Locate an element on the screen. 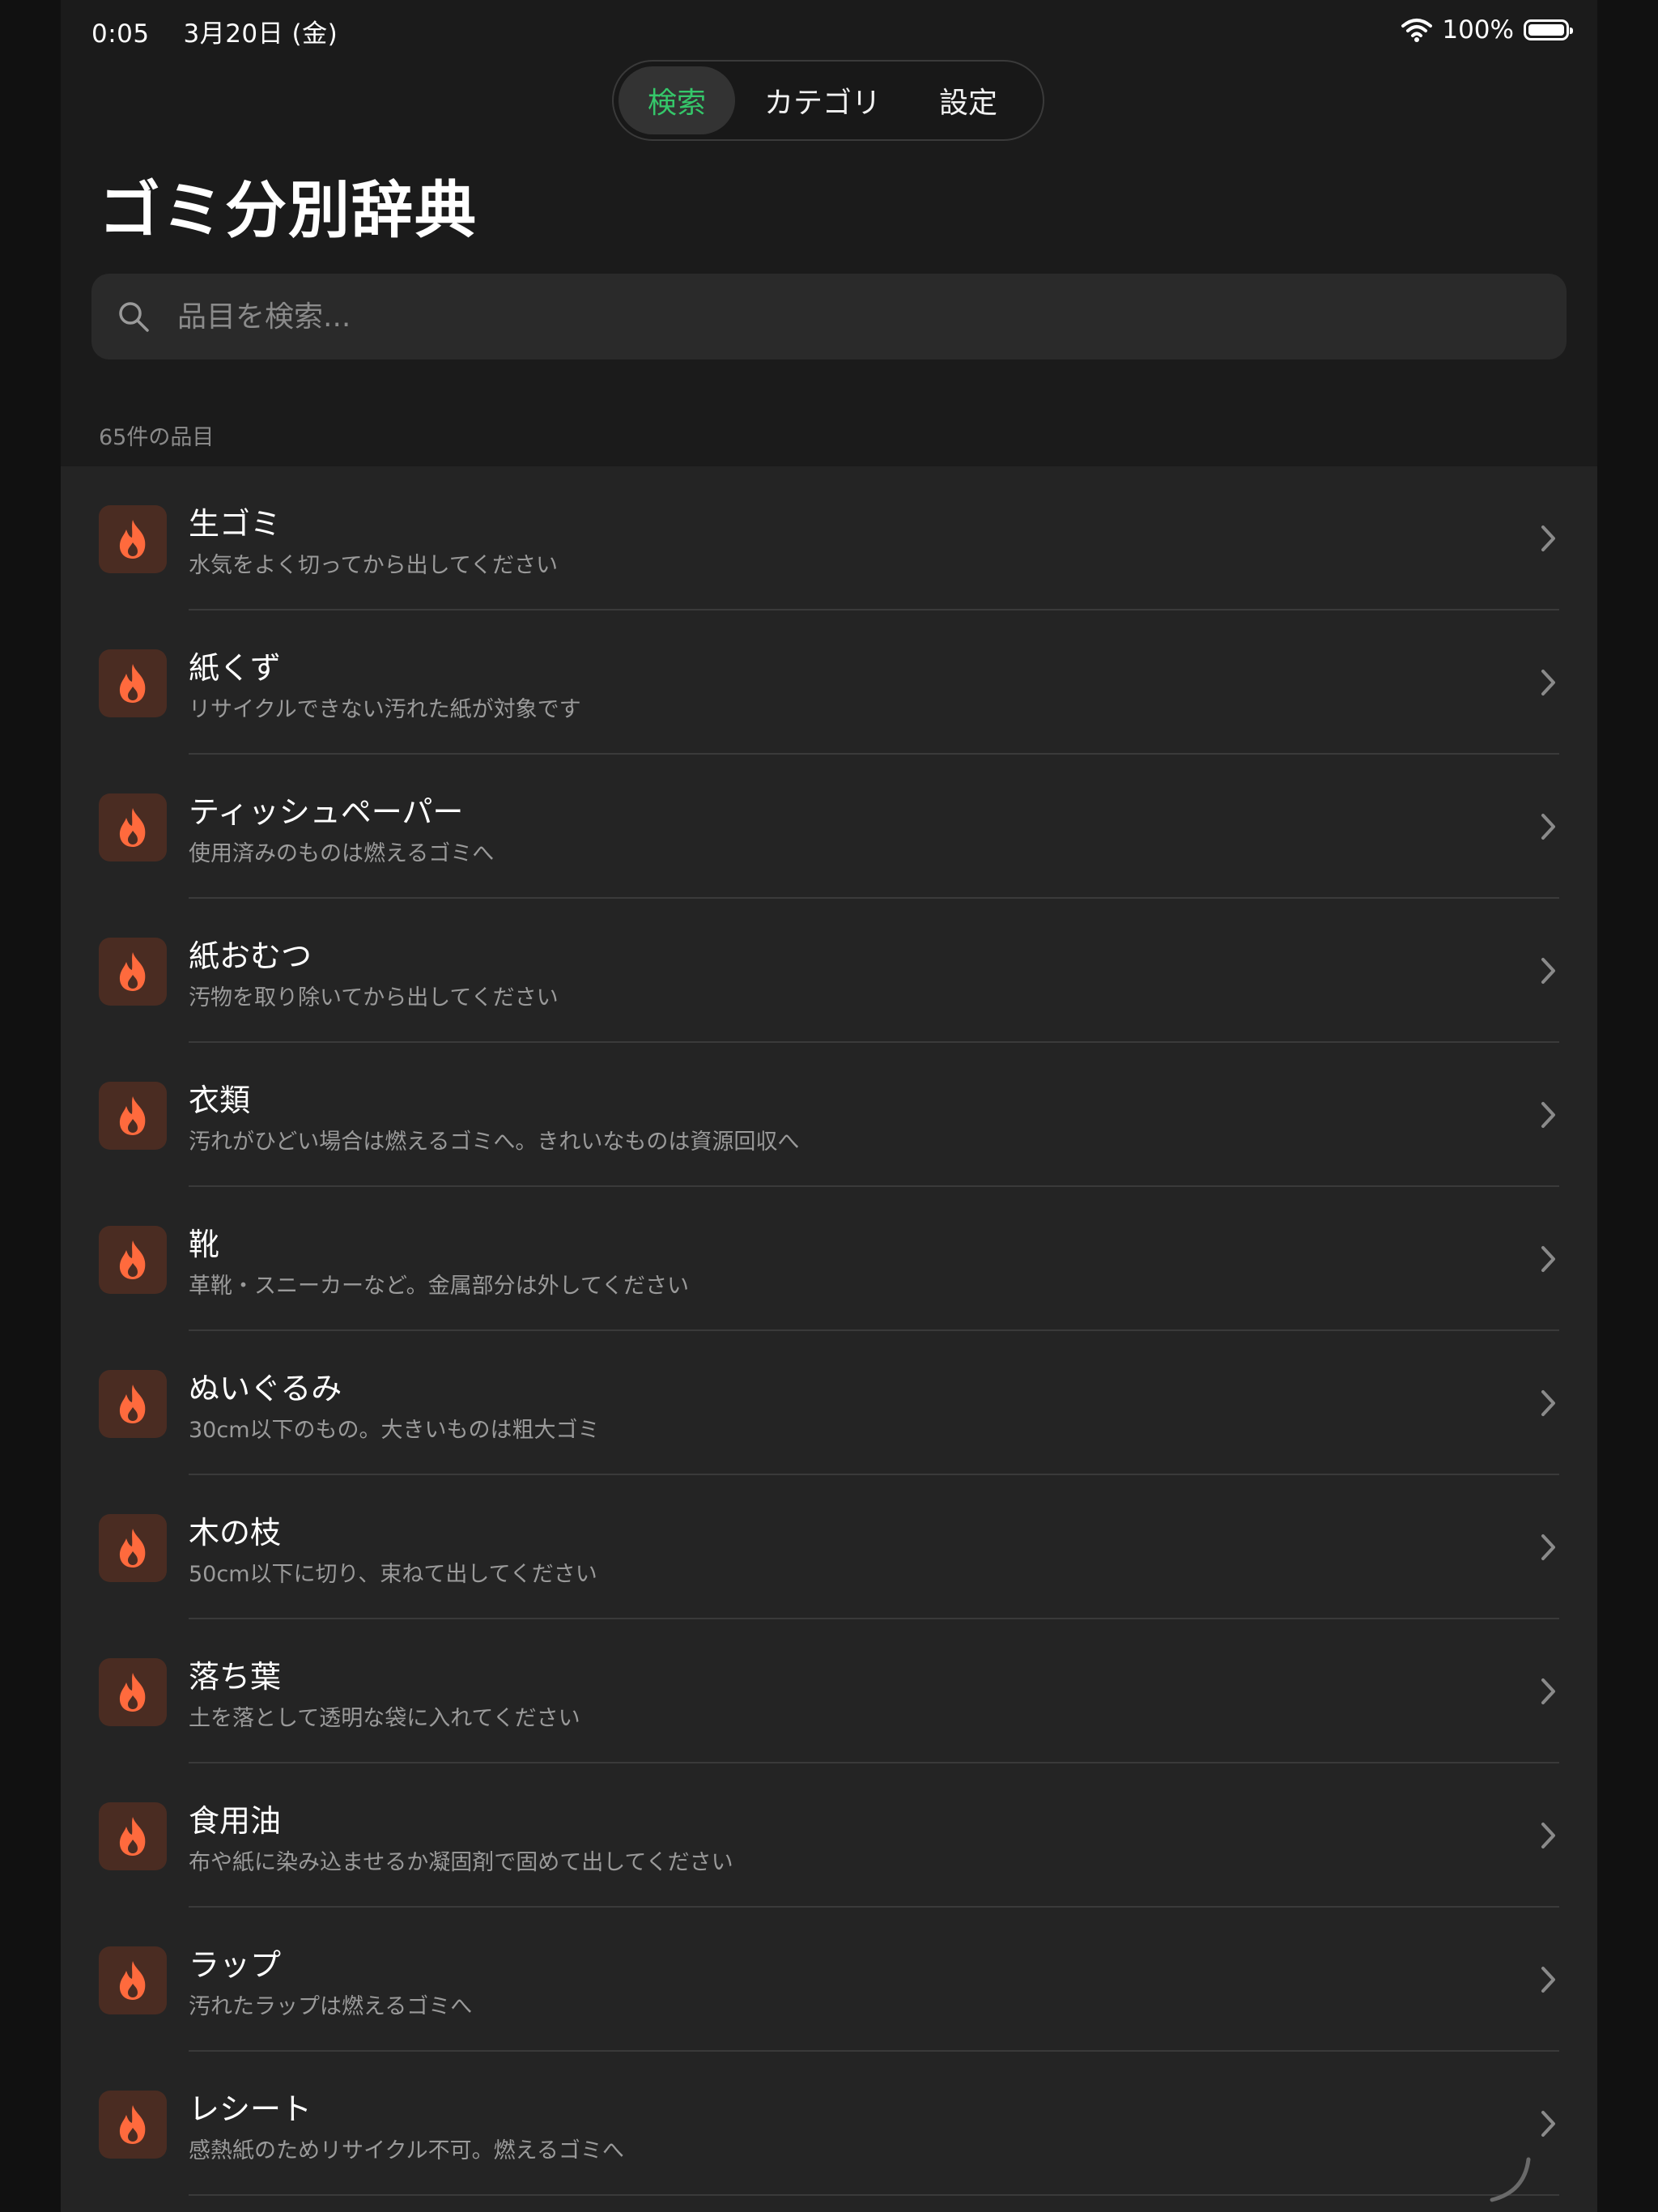  list-item: 紙おむつ 汚物を取り除いてから出してください is located at coordinates (829, 971).